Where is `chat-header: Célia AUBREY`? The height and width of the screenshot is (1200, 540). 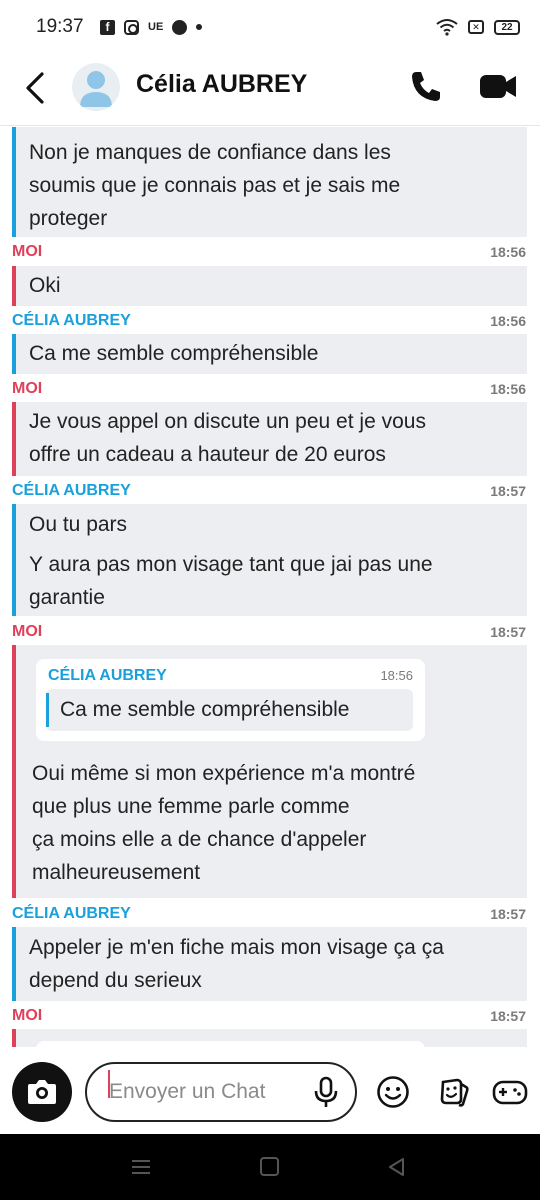
chat-header: Célia AUBREY is located at coordinates (270, 90).